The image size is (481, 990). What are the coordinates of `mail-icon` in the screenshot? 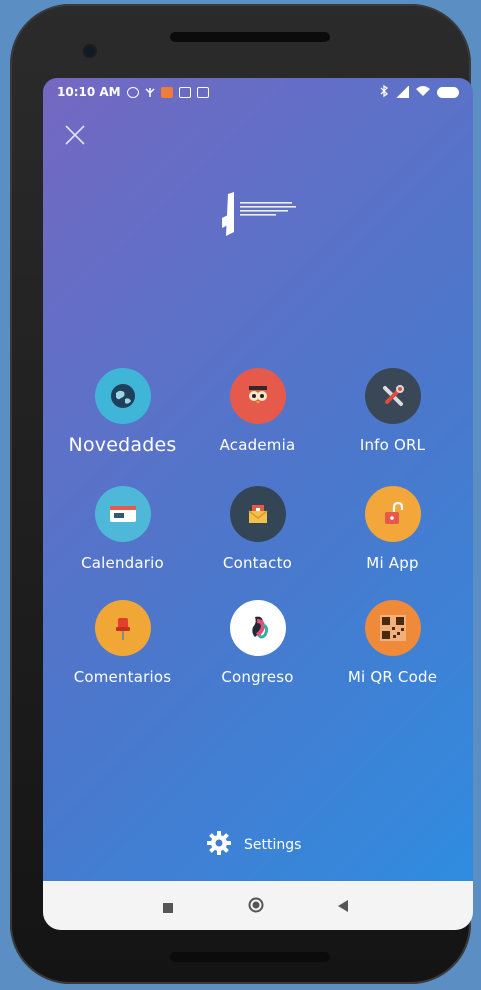 It's located at (257, 514).